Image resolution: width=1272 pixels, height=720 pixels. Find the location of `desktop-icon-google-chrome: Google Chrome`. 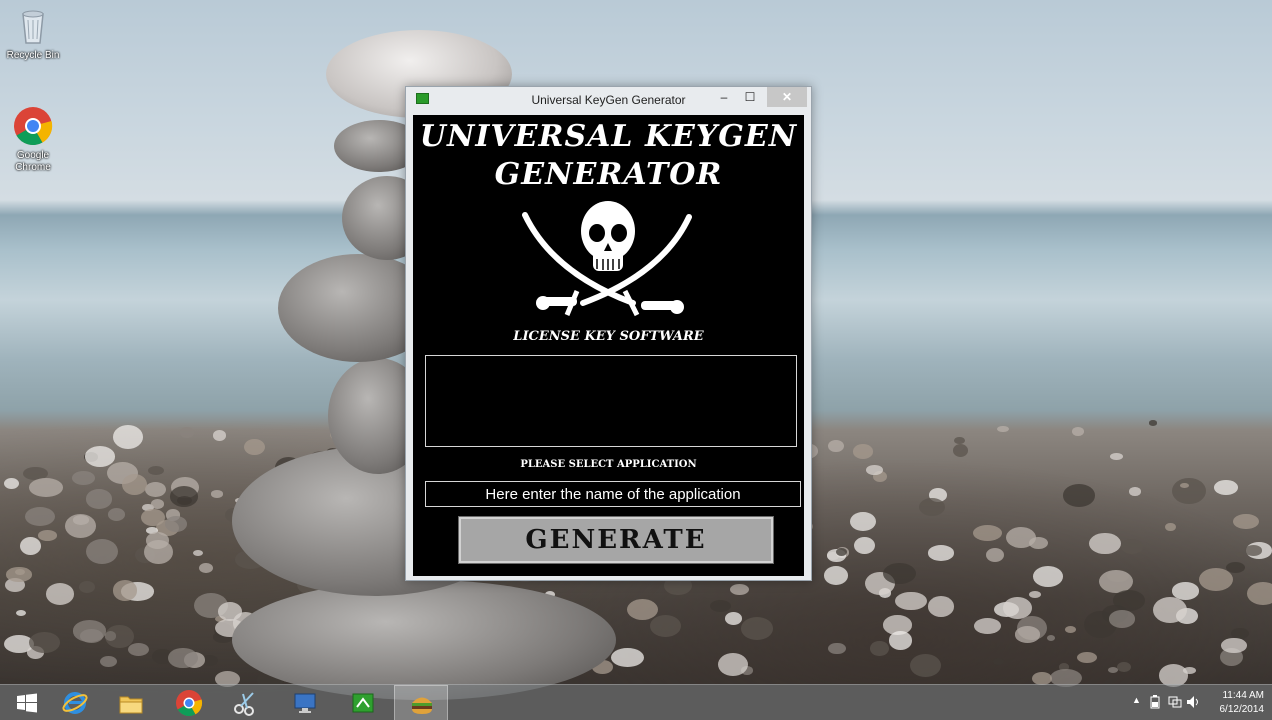

desktop-icon-google-chrome: Google Chrome is located at coordinates (33, 140).